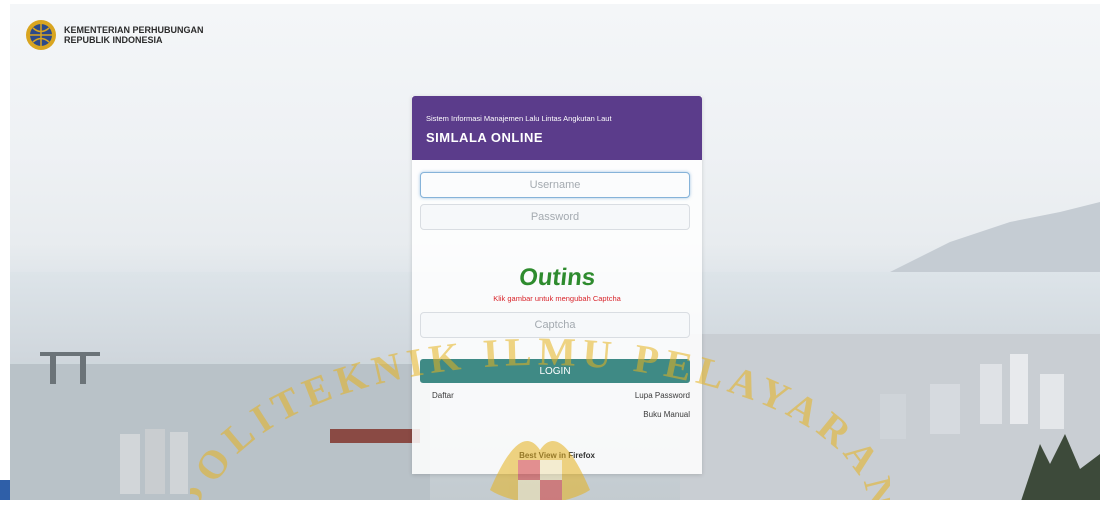 The height and width of the screenshot is (515, 1106). Describe the element at coordinates (555, 371) in the screenshot. I see `login-button: LOGIN` at that location.